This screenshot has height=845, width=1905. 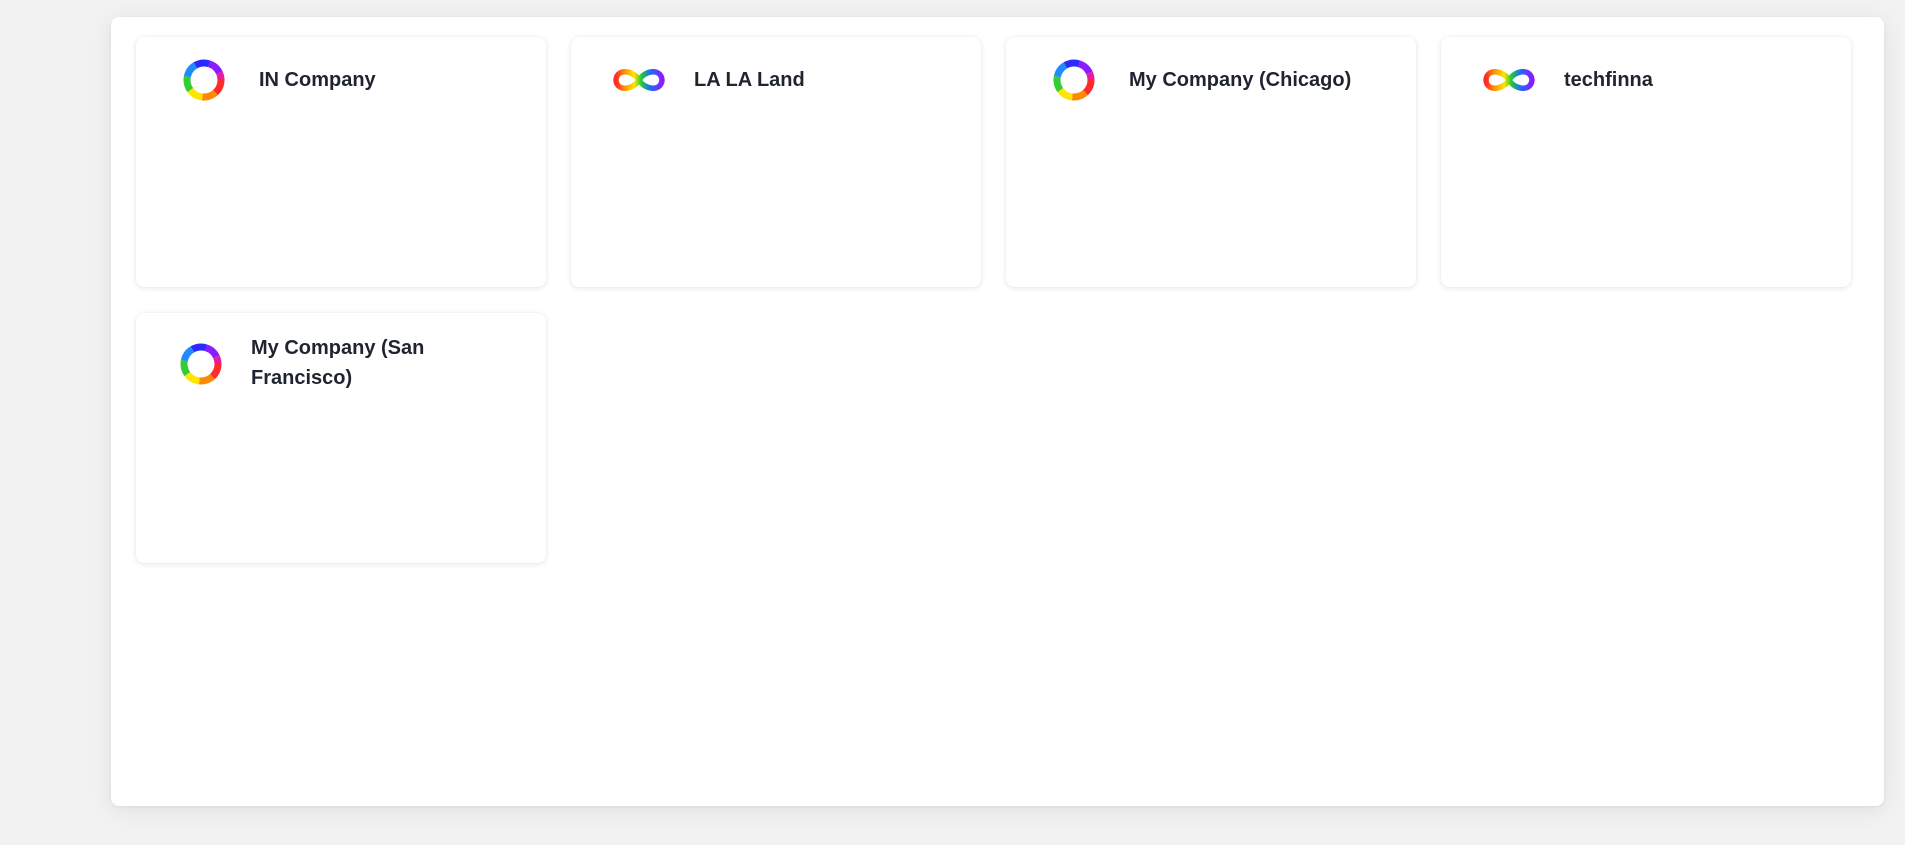 What do you see at coordinates (1211, 162) in the screenshot?
I see `company-card-my-company-chicago: My Company (Chicago)` at bounding box center [1211, 162].